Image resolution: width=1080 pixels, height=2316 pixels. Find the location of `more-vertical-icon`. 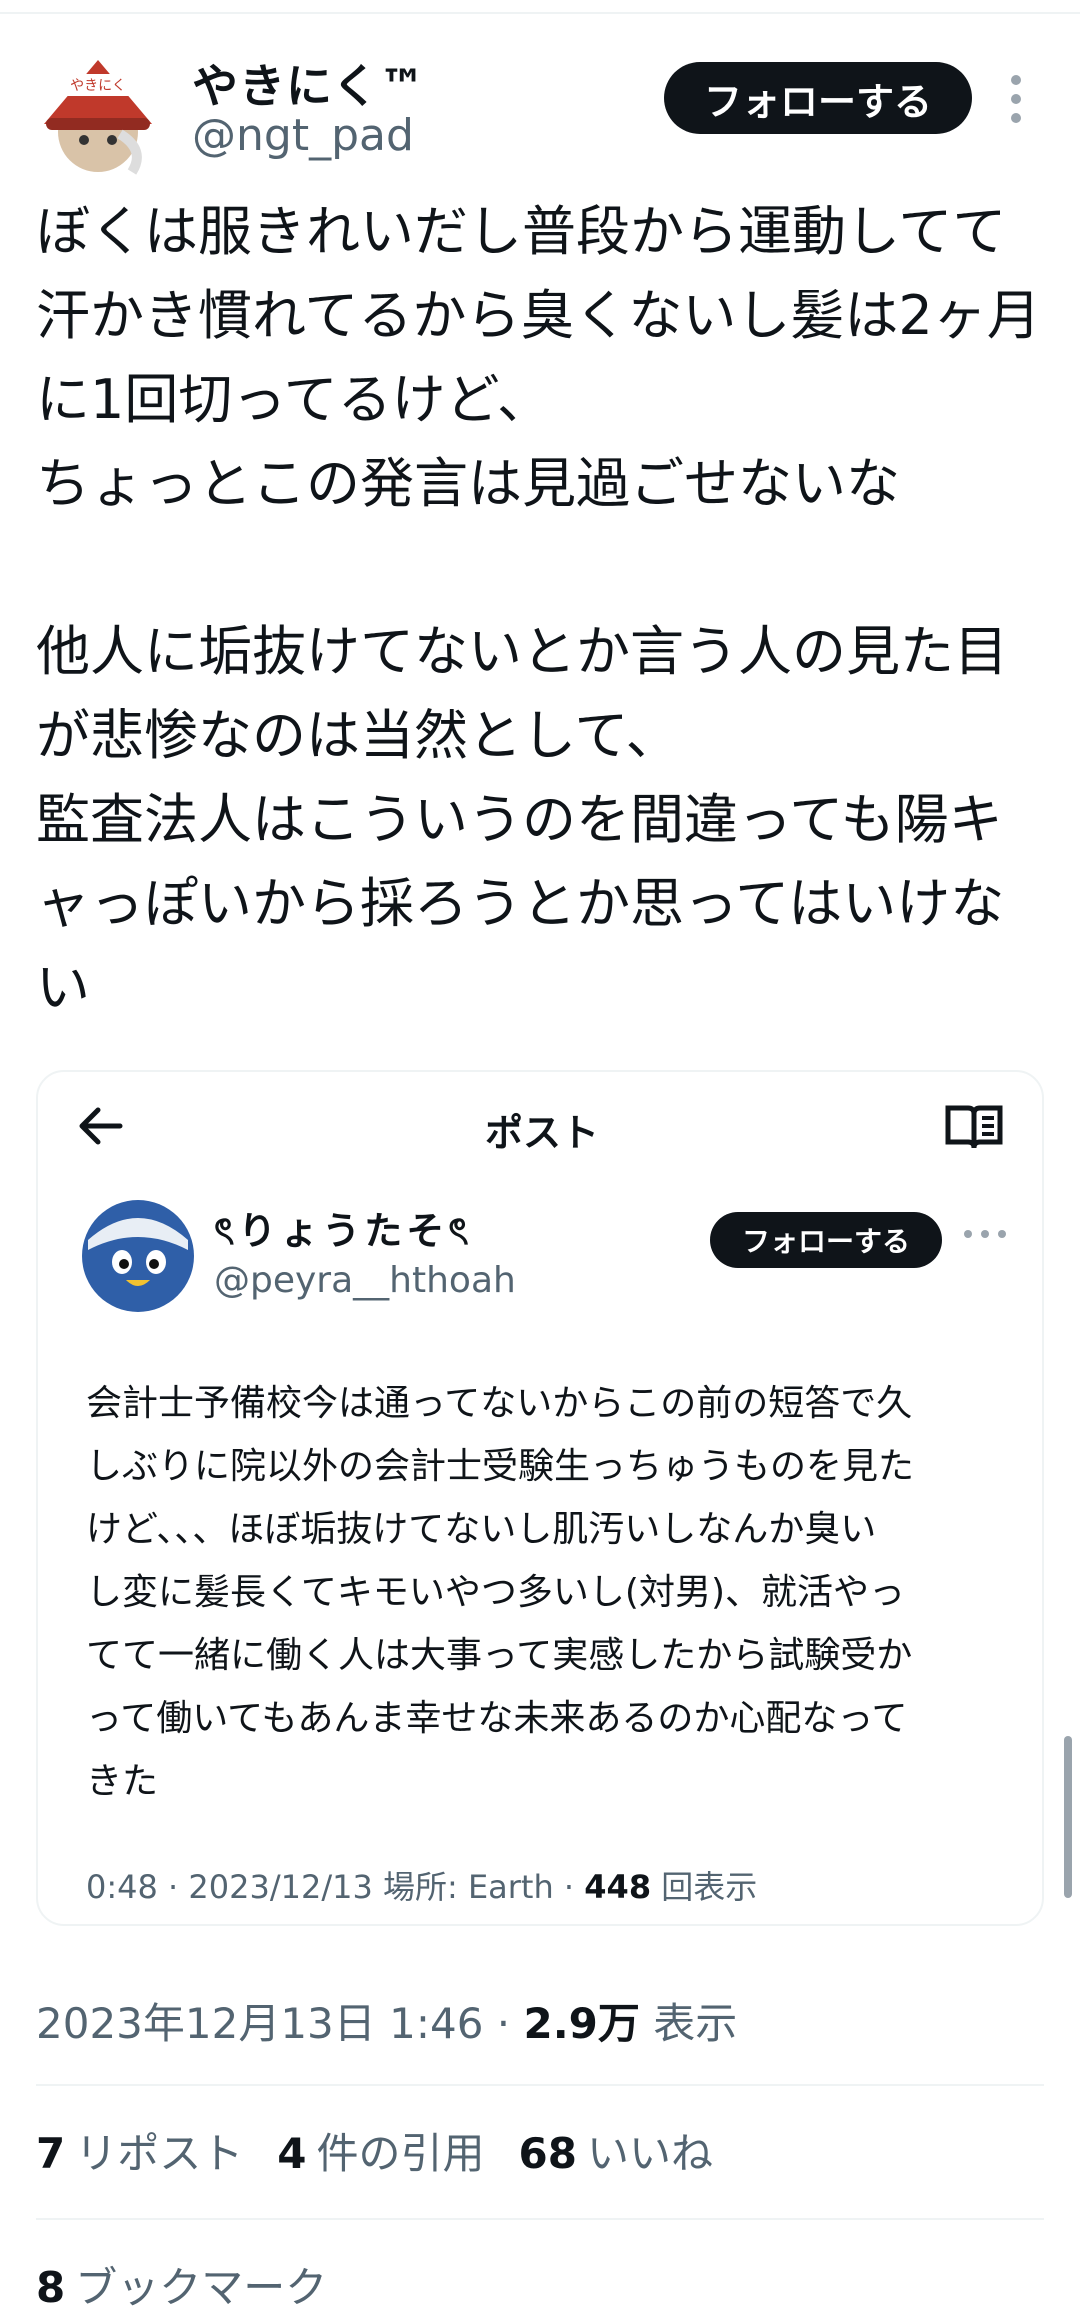

more-vertical-icon is located at coordinates (1016, 99).